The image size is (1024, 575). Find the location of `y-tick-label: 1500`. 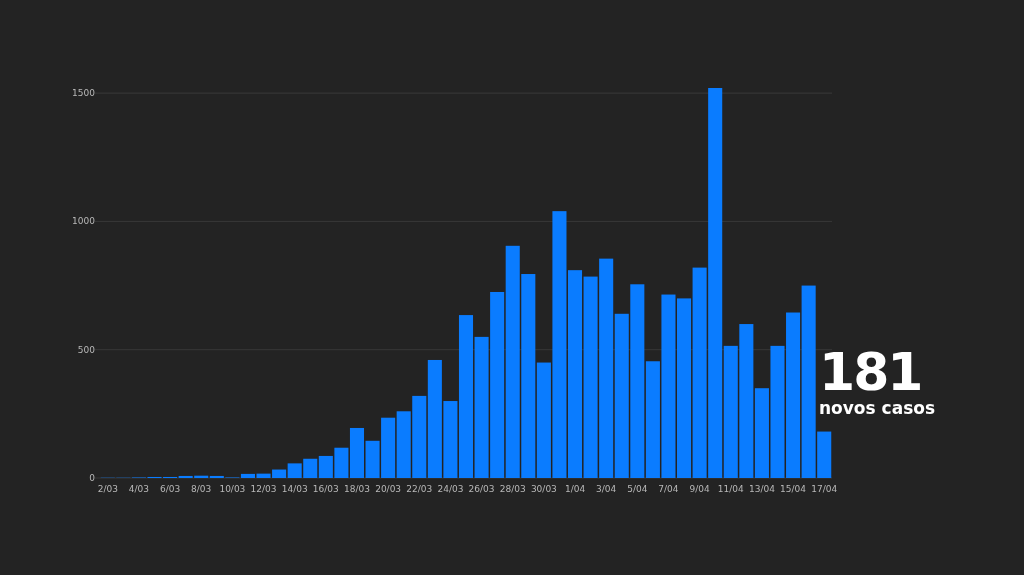

y-tick-label: 1500 is located at coordinates (83, 93).